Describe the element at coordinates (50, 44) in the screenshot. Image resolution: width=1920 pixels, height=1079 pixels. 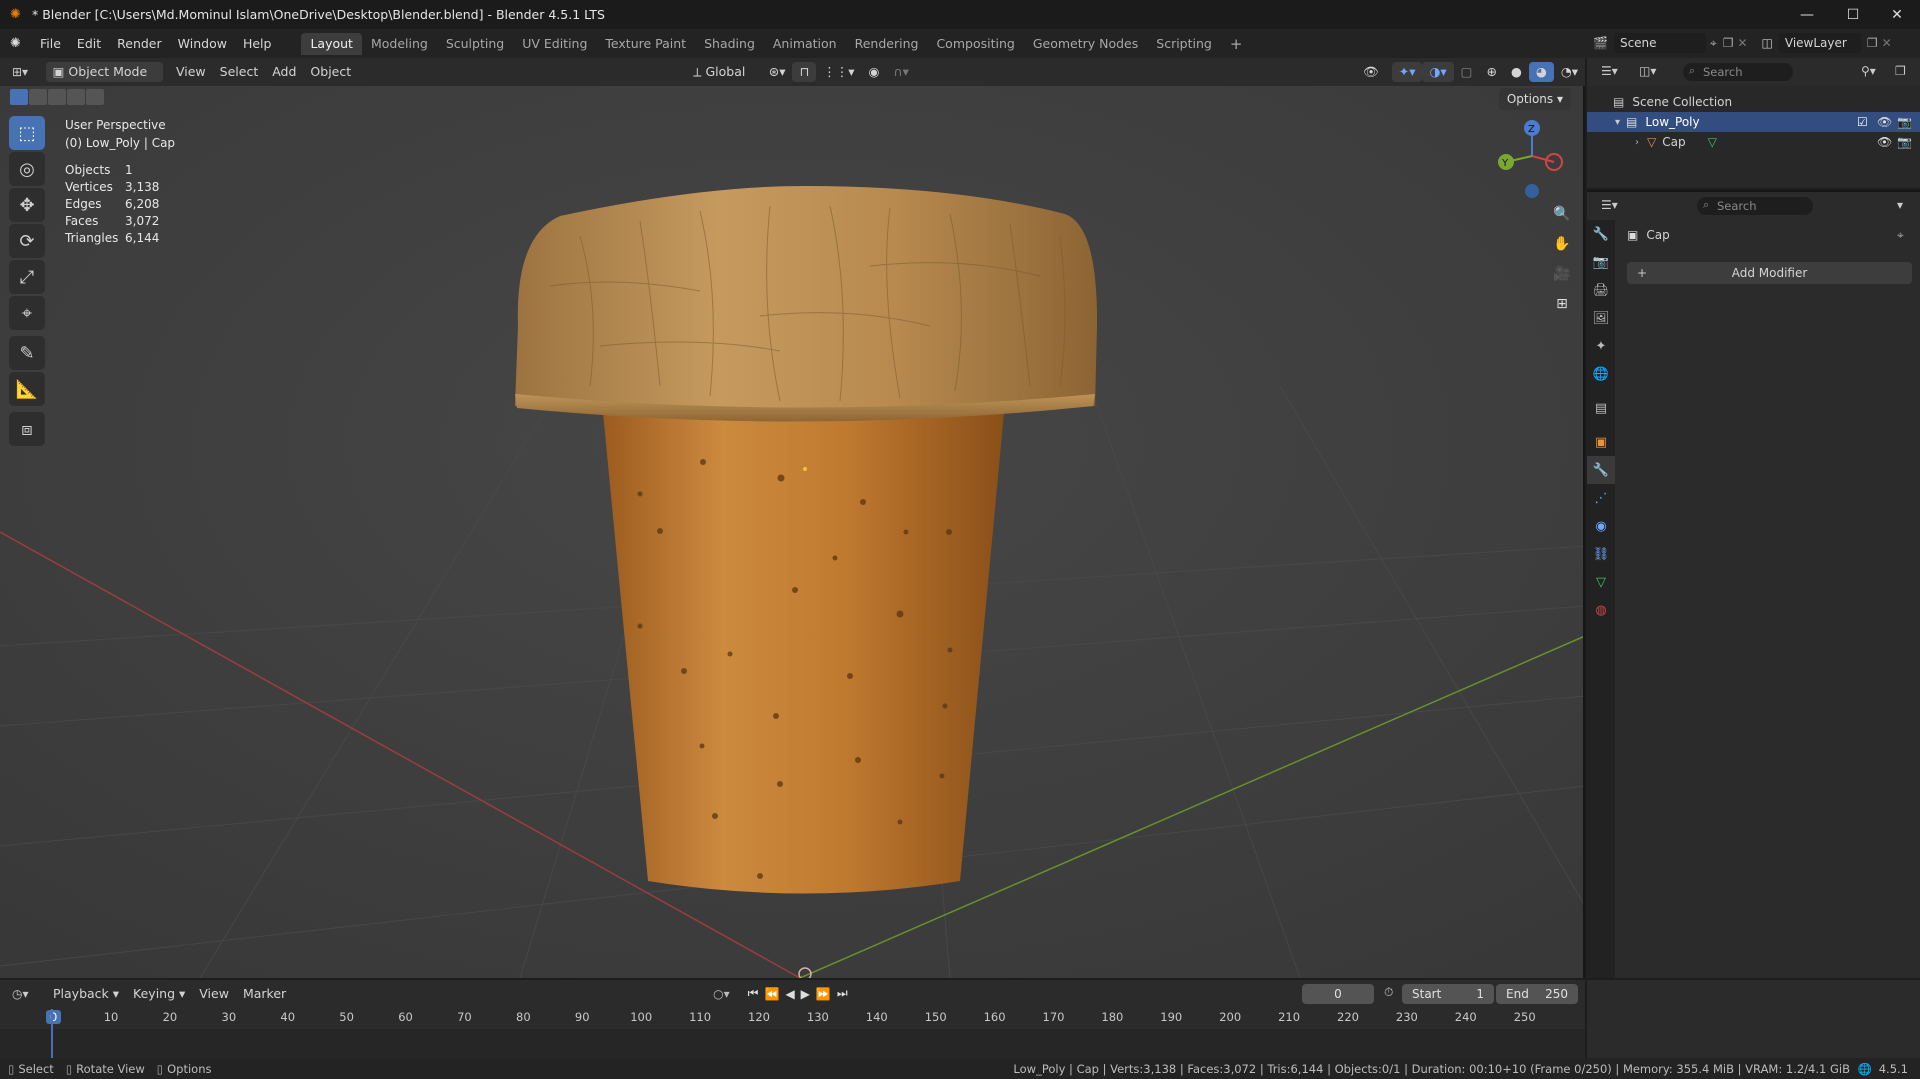
I see `menu-file: File` at that location.